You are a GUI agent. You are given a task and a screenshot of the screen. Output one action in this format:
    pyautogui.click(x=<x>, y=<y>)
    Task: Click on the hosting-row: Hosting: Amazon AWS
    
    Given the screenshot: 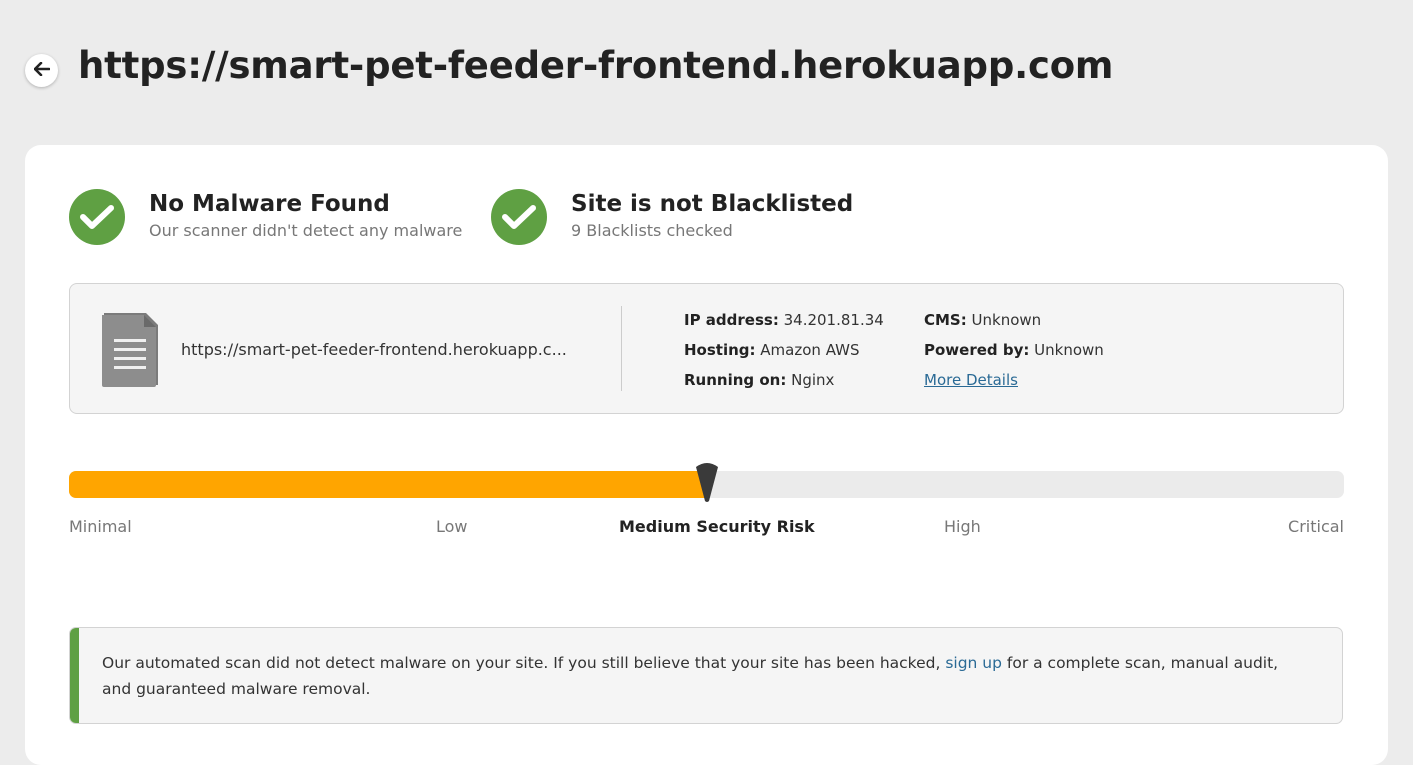 What is the action you would take?
    pyautogui.click(x=784, y=350)
    